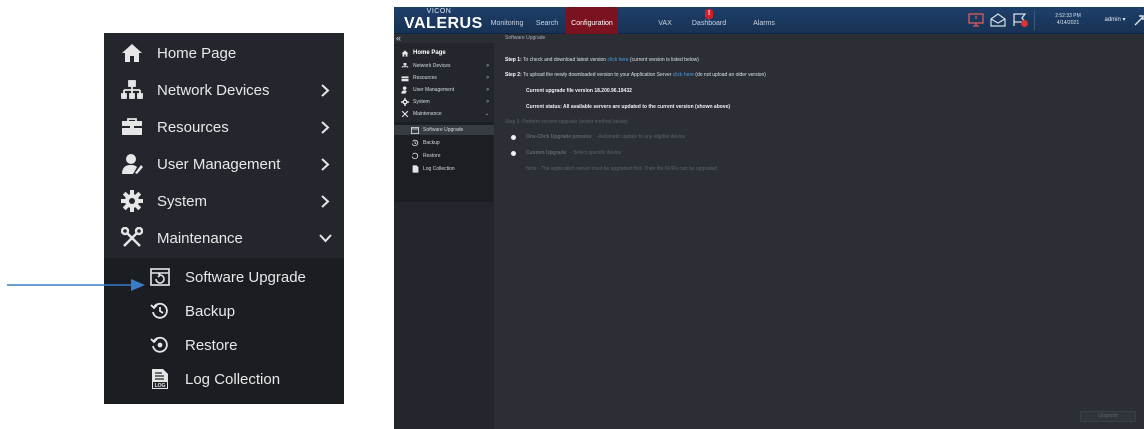  Describe the element at coordinates (1115, 20) in the screenshot. I see `user-menu: admin ▾` at that location.